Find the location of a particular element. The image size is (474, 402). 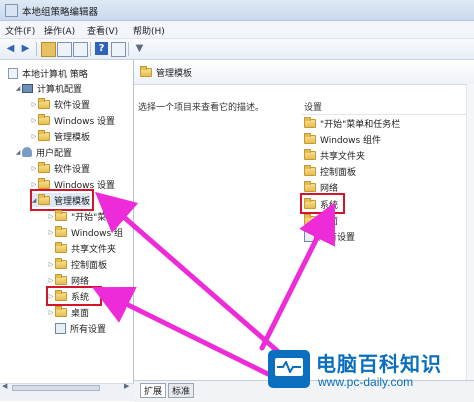

arrow-to-system-tree is located at coordinates (185, 333).